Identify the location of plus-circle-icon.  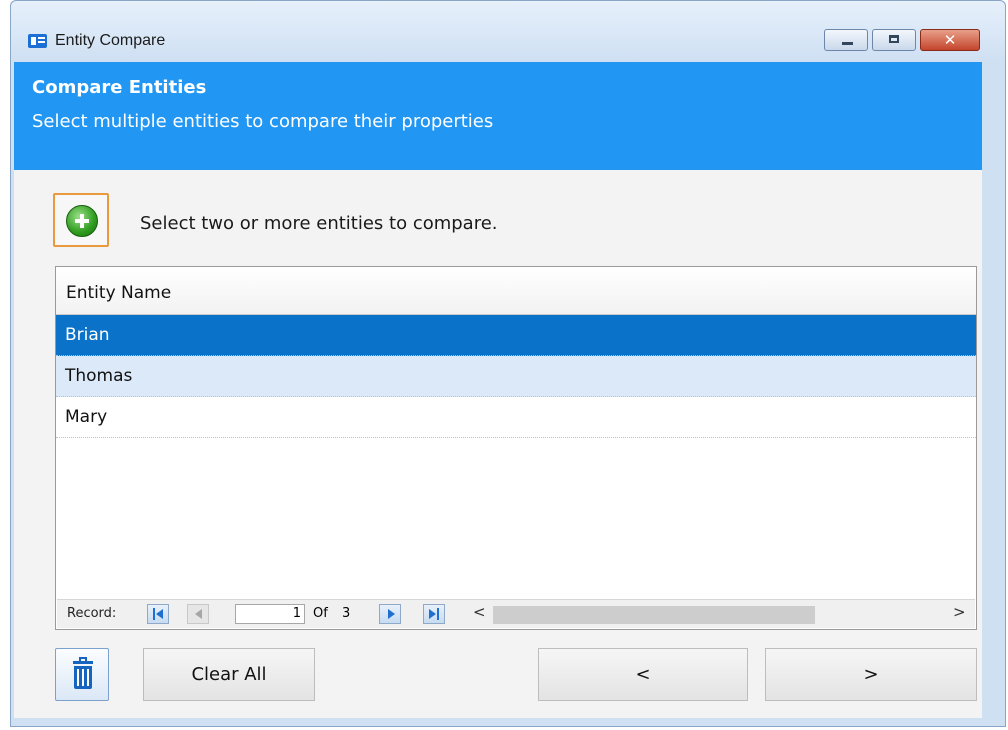
(82, 221).